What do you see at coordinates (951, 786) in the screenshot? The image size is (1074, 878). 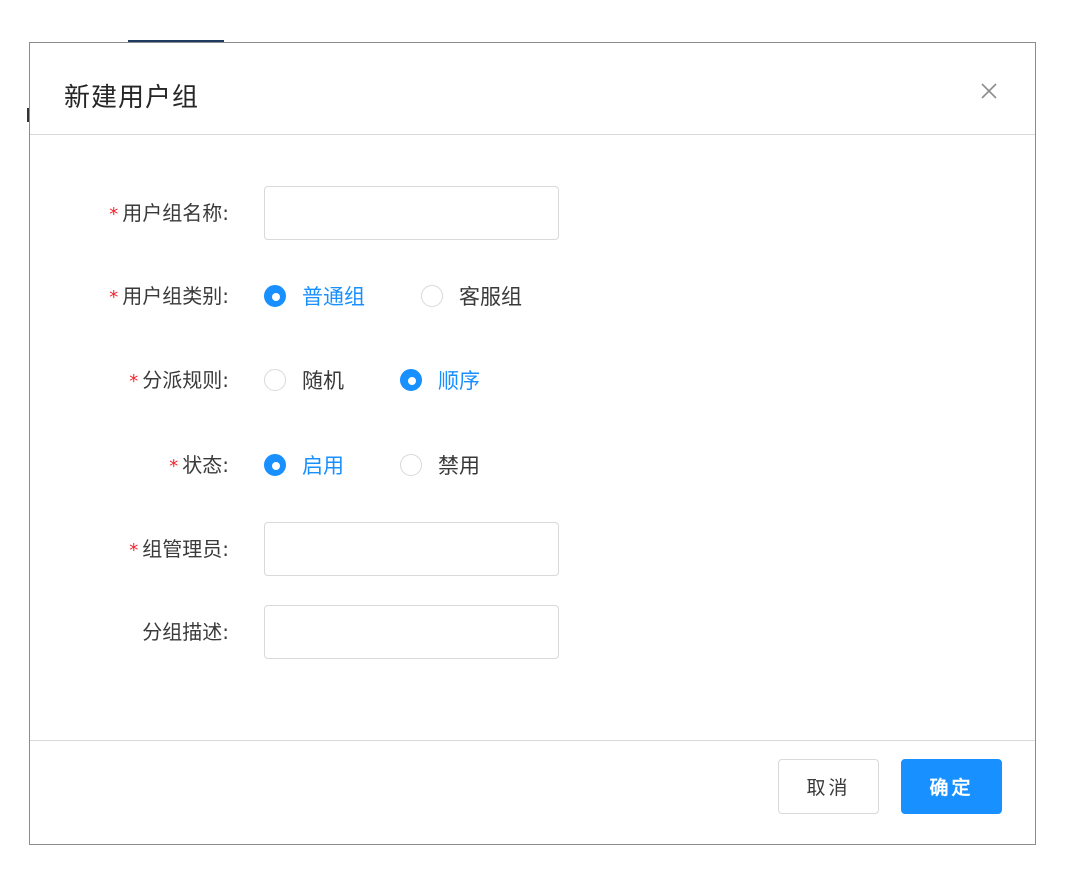 I see `ok-button: 确定` at bounding box center [951, 786].